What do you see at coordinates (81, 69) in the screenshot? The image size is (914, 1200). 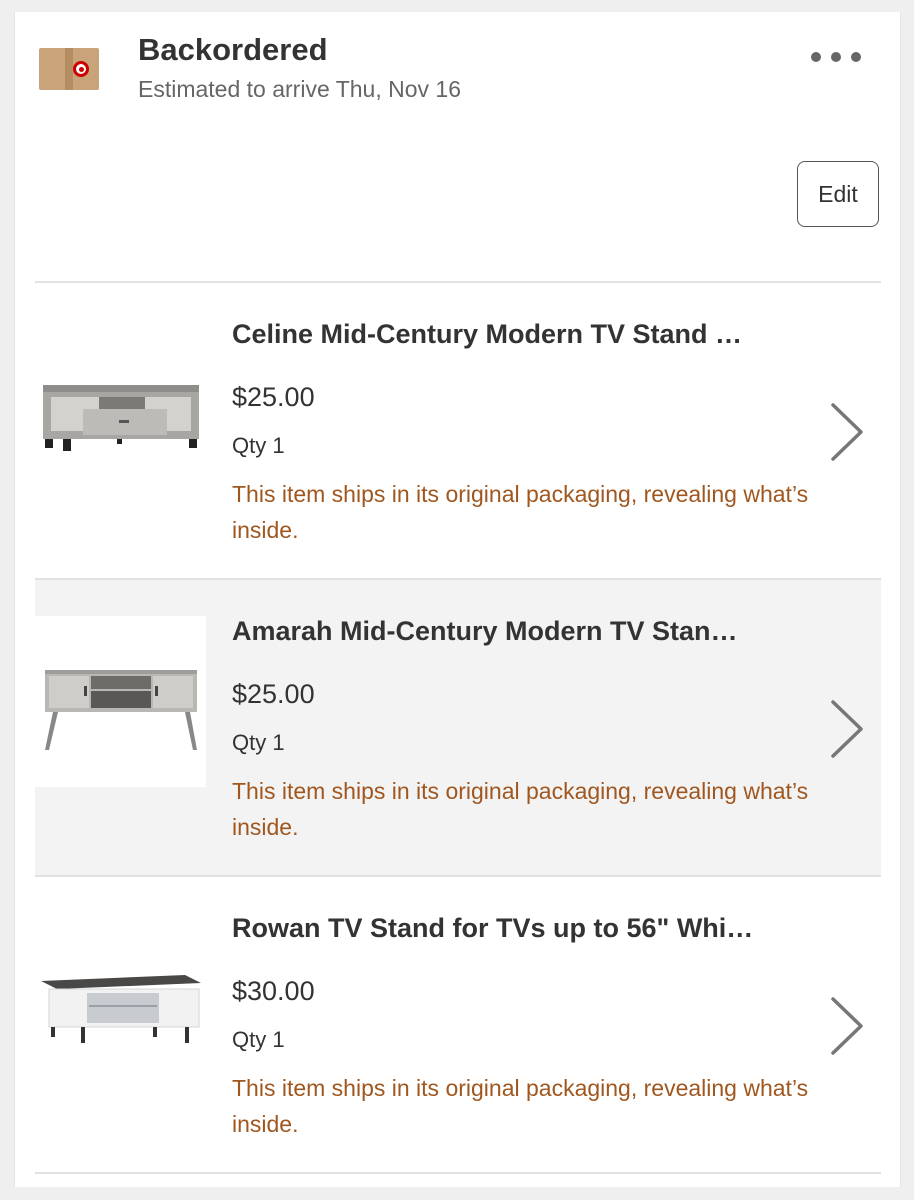 I see `target-logo-icon` at bounding box center [81, 69].